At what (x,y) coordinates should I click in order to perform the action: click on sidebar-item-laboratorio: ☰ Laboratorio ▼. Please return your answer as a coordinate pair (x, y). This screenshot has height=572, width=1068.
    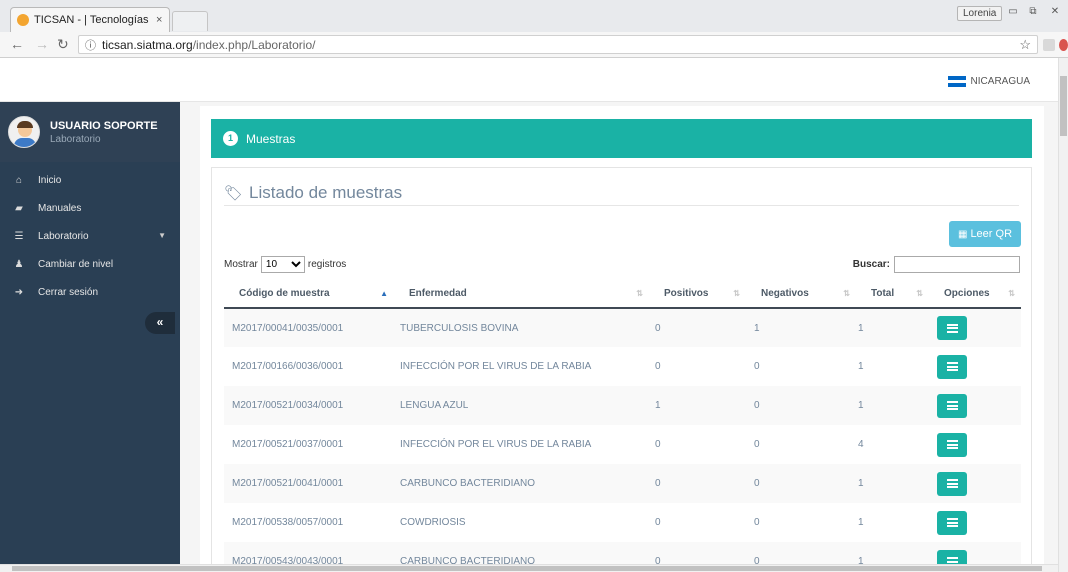
    Looking at the image, I should click on (90, 236).